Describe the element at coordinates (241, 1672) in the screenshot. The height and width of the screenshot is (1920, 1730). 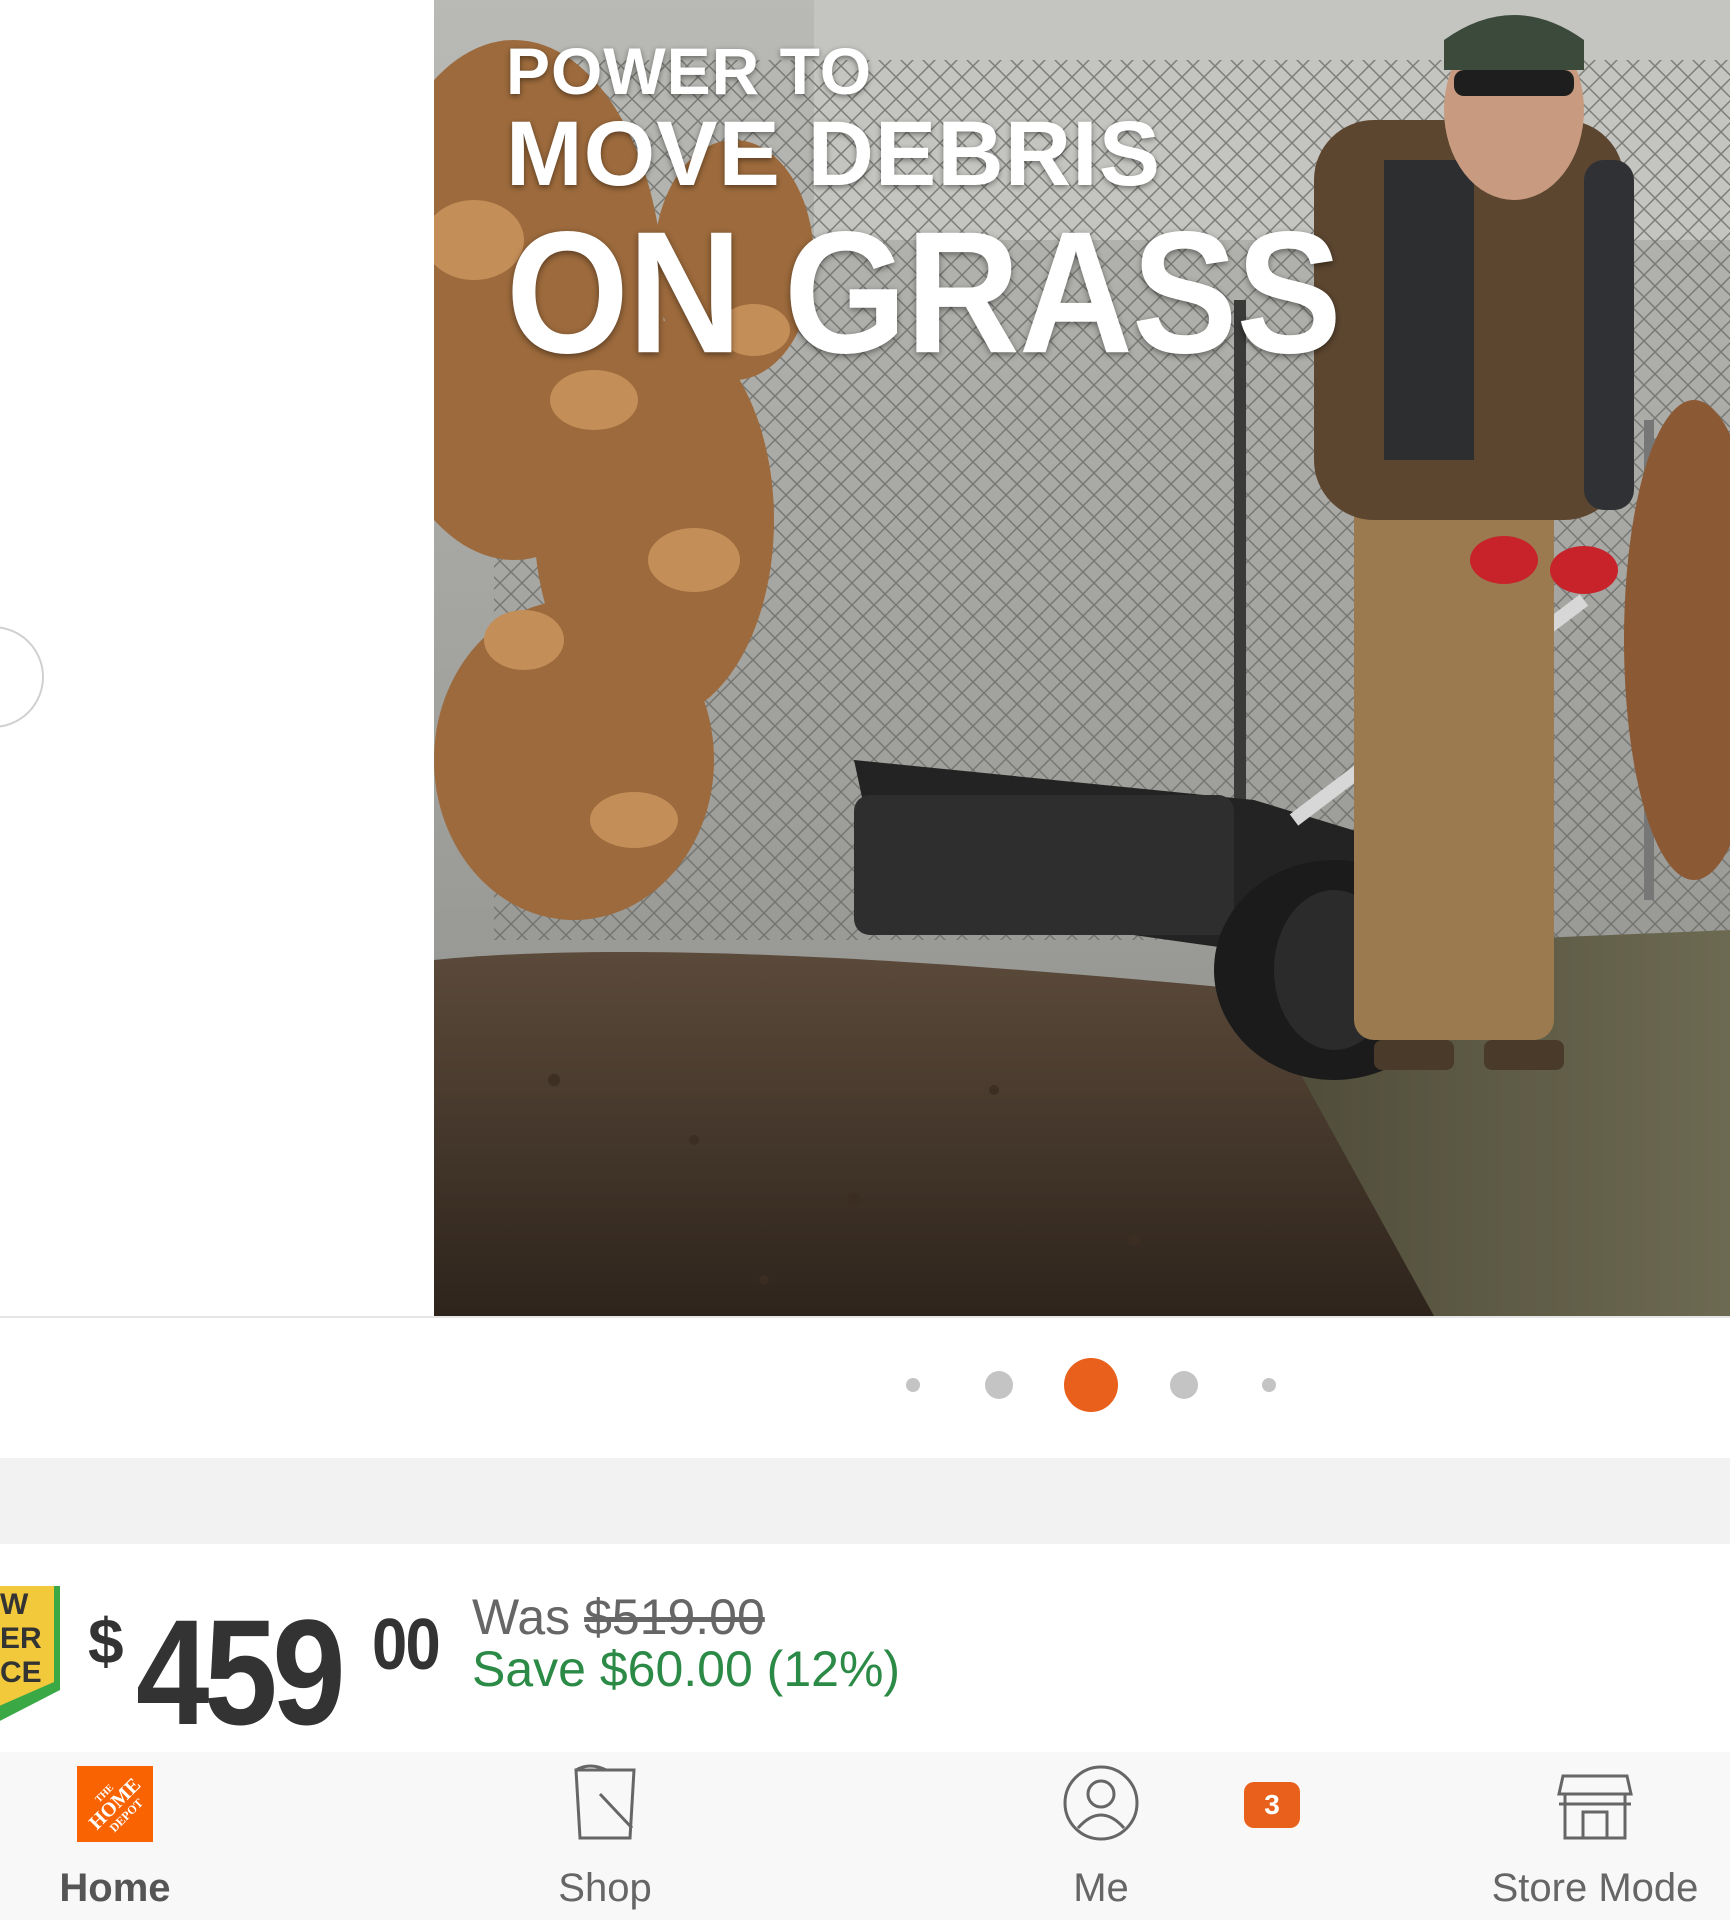
I see `price-dollars: 459` at that location.